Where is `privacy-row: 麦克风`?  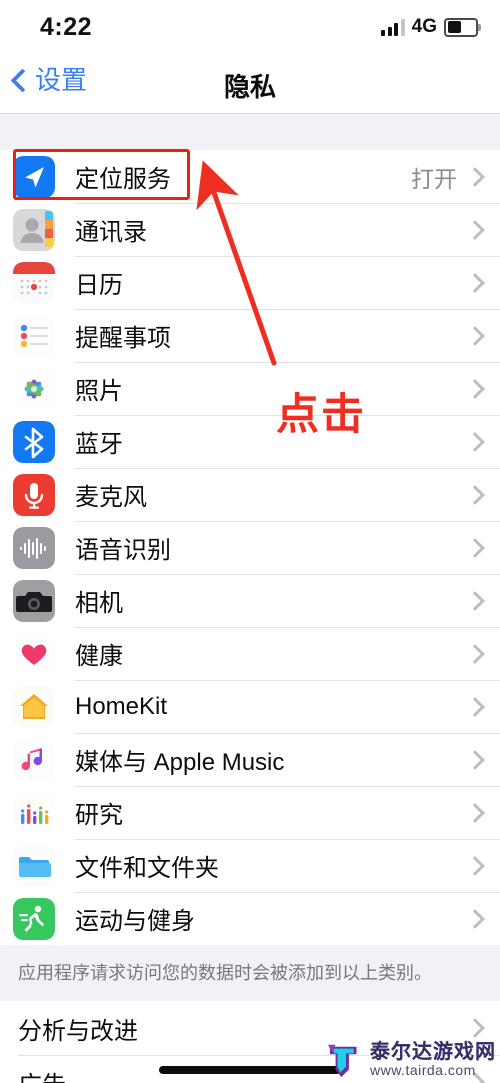
privacy-row: 麦克风 is located at coordinates (250, 494).